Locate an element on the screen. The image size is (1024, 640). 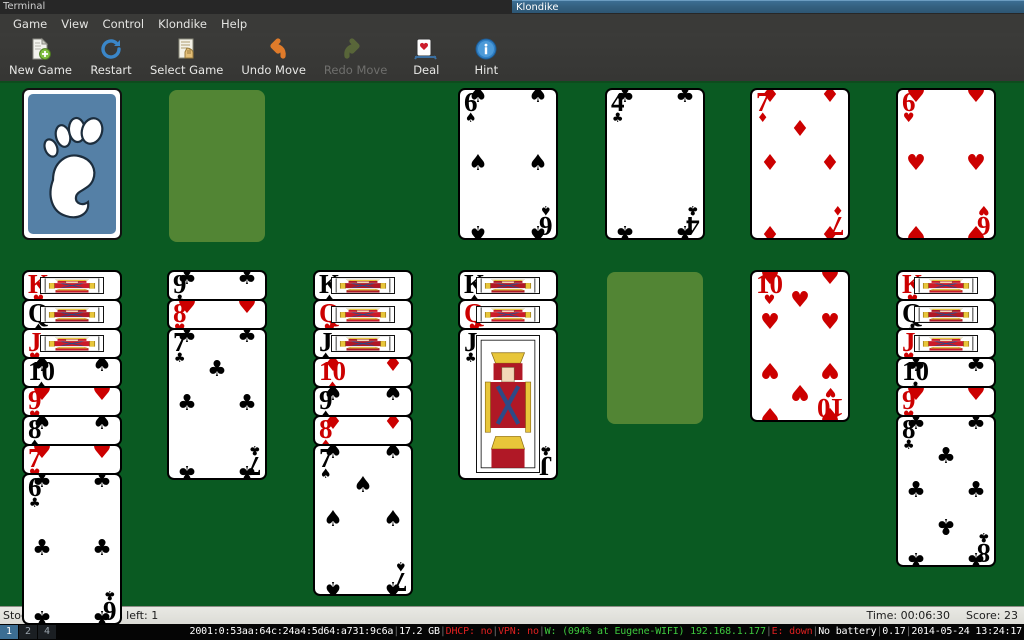
tableau-card: 8 ♥ ♥ ♥ is located at coordinates (217, 314).